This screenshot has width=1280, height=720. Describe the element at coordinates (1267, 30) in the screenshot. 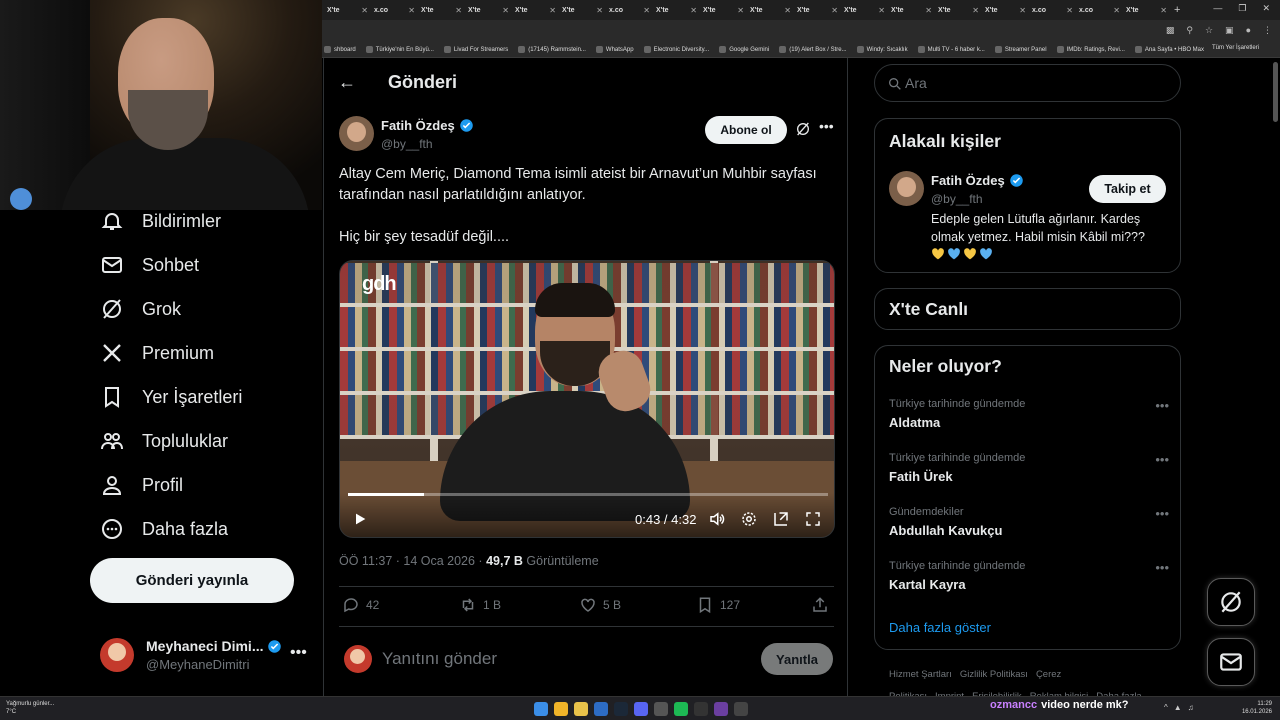

I see `menu-icon: ⋮` at that location.